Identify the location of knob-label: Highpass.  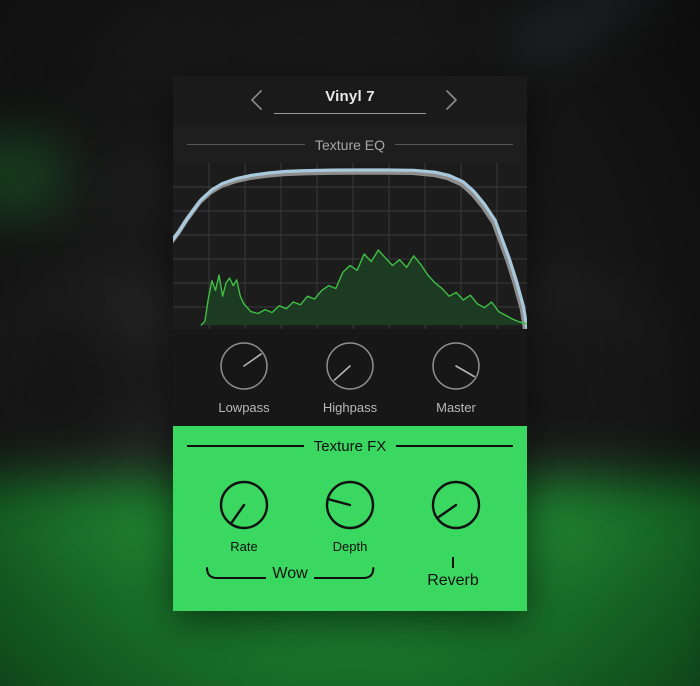
(350, 407).